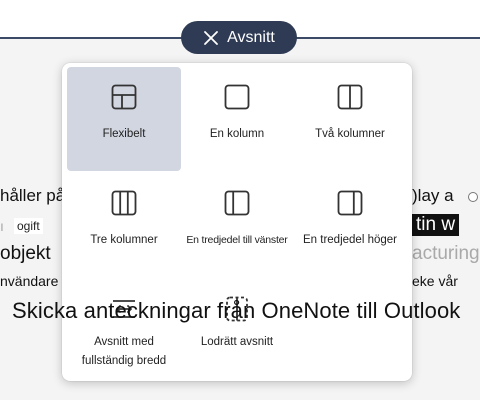 This screenshot has height=400, width=480. What do you see at coordinates (124, 351) in the screenshot?
I see `layout-option-label: Avsnitt med fullständig bredd` at bounding box center [124, 351].